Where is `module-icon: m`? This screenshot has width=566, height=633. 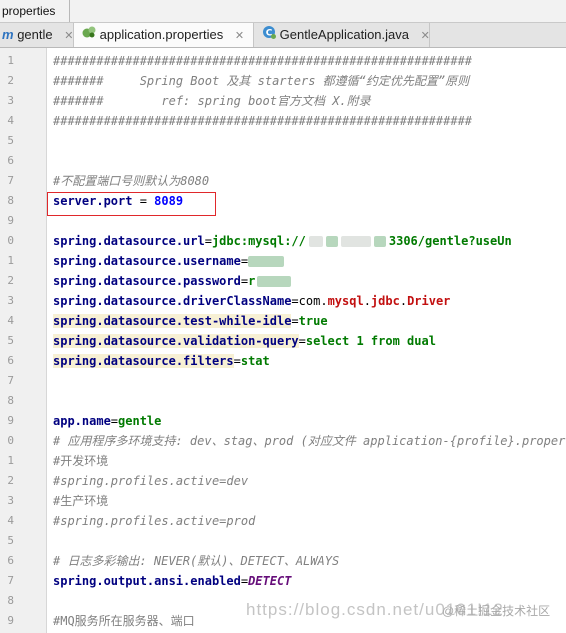 module-icon: m is located at coordinates (8, 34).